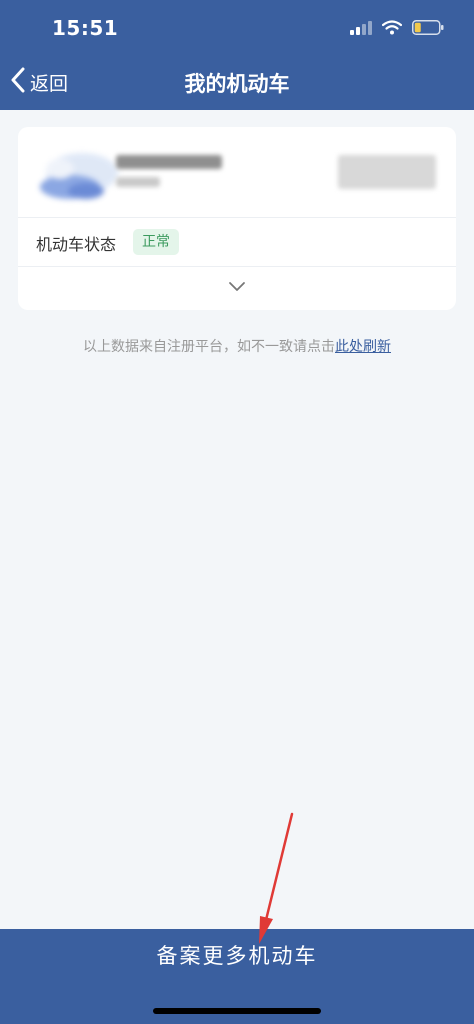 This screenshot has width=474, height=1024. Describe the element at coordinates (363, 347) in the screenshot. I see `refresh-link: 此处刷新` at that location.